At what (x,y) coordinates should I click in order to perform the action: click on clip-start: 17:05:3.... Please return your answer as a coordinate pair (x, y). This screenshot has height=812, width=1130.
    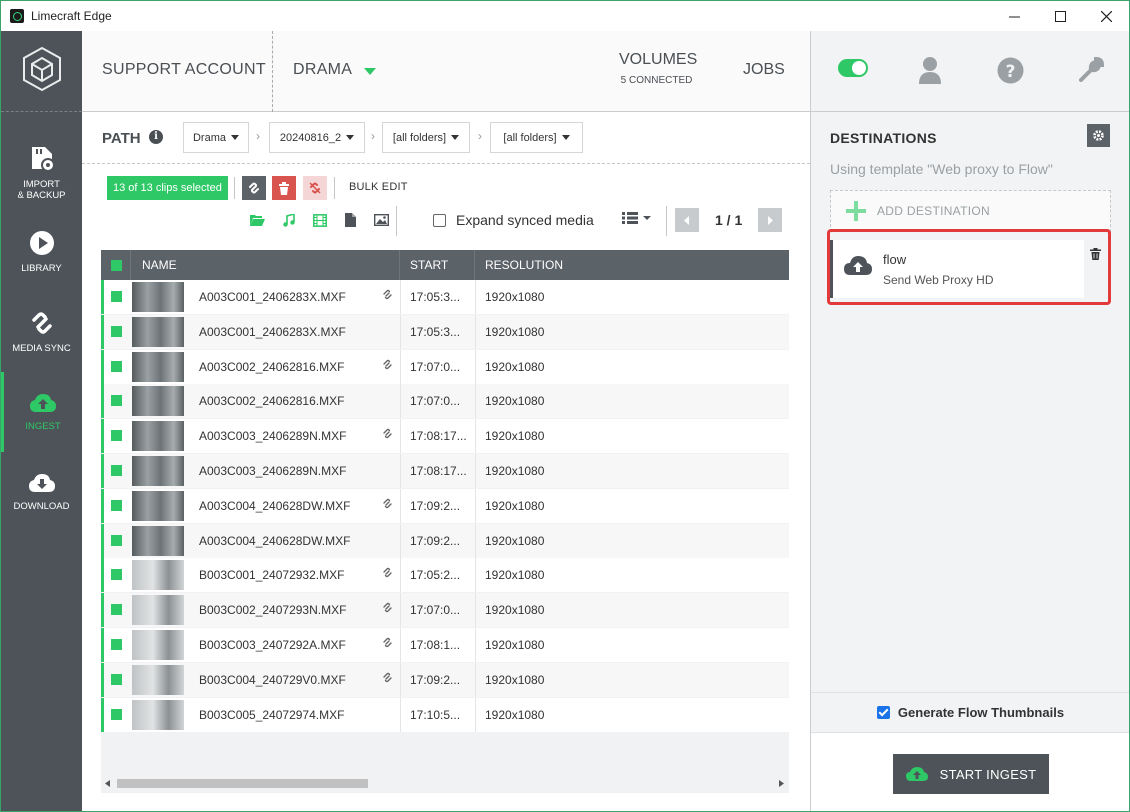
    Looking at the image, I should click on (435, 331).